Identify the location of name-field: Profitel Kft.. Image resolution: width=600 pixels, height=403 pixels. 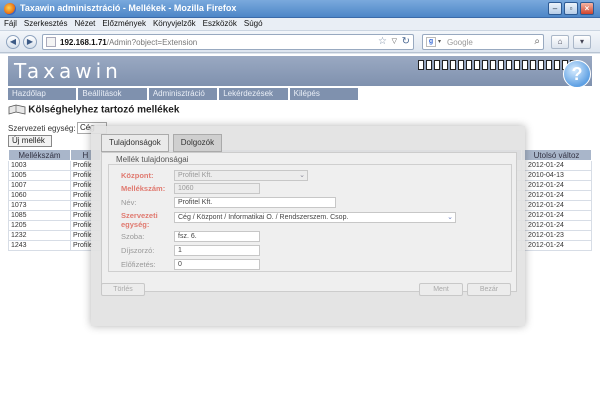
(255, 202).